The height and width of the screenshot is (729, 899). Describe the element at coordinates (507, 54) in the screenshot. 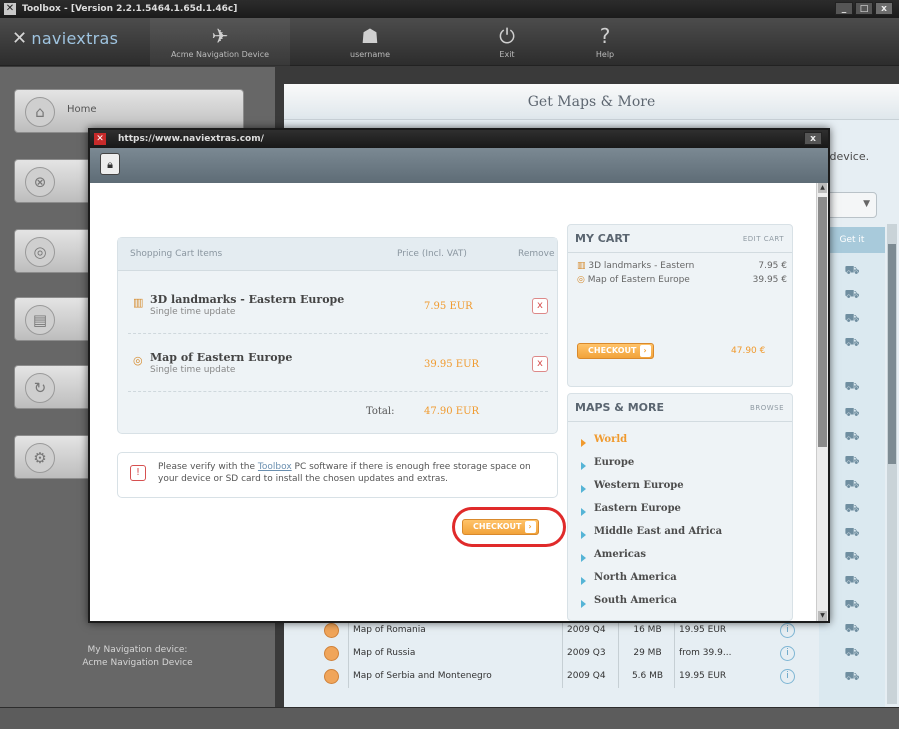

I see `exit-label: Exit` at that location.